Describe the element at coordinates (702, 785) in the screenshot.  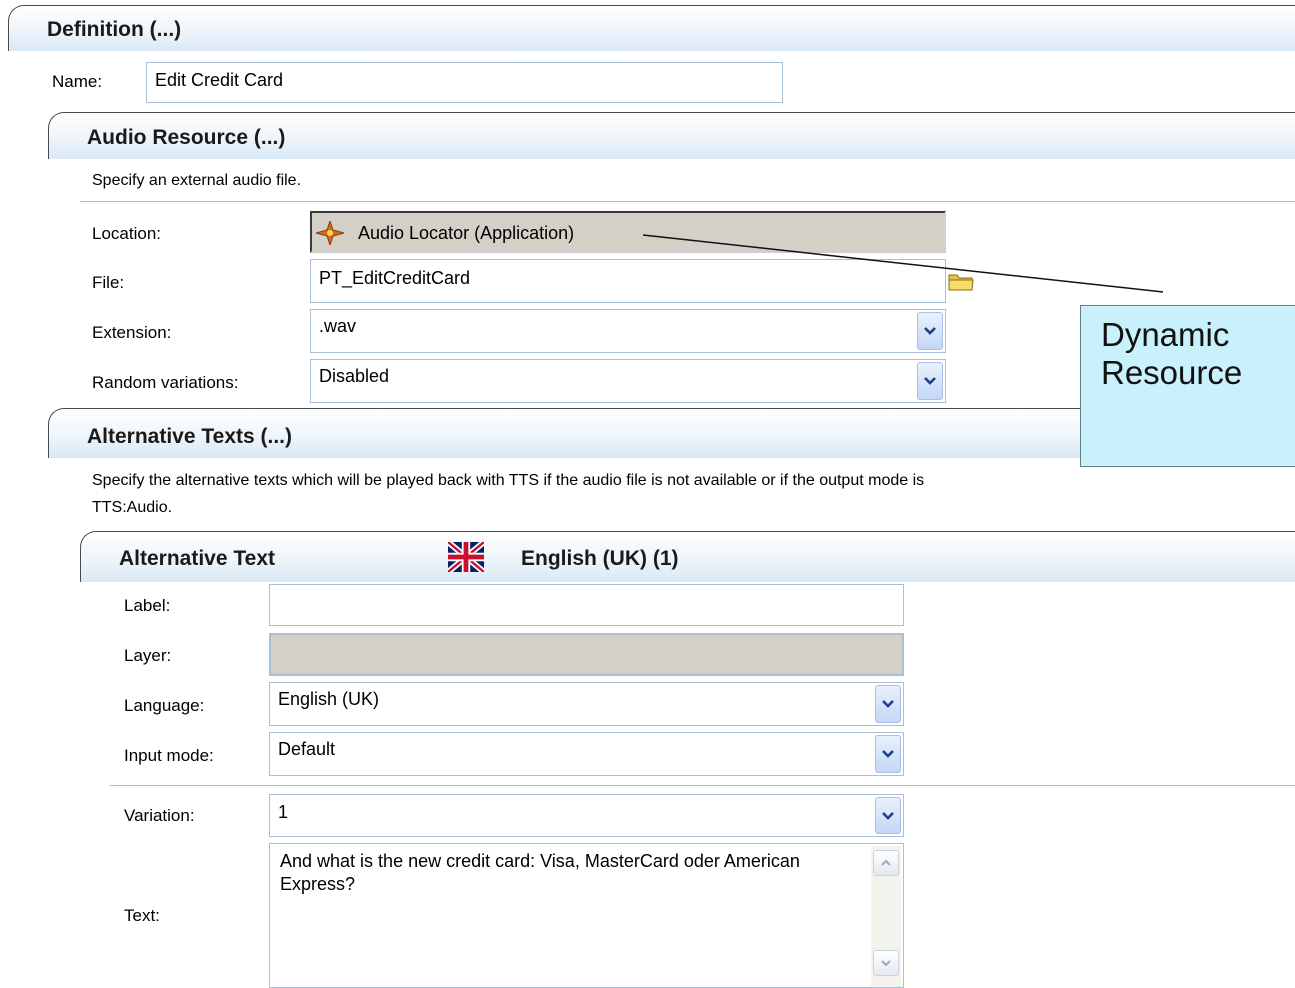
I see `alternative-text-separator` at that location.